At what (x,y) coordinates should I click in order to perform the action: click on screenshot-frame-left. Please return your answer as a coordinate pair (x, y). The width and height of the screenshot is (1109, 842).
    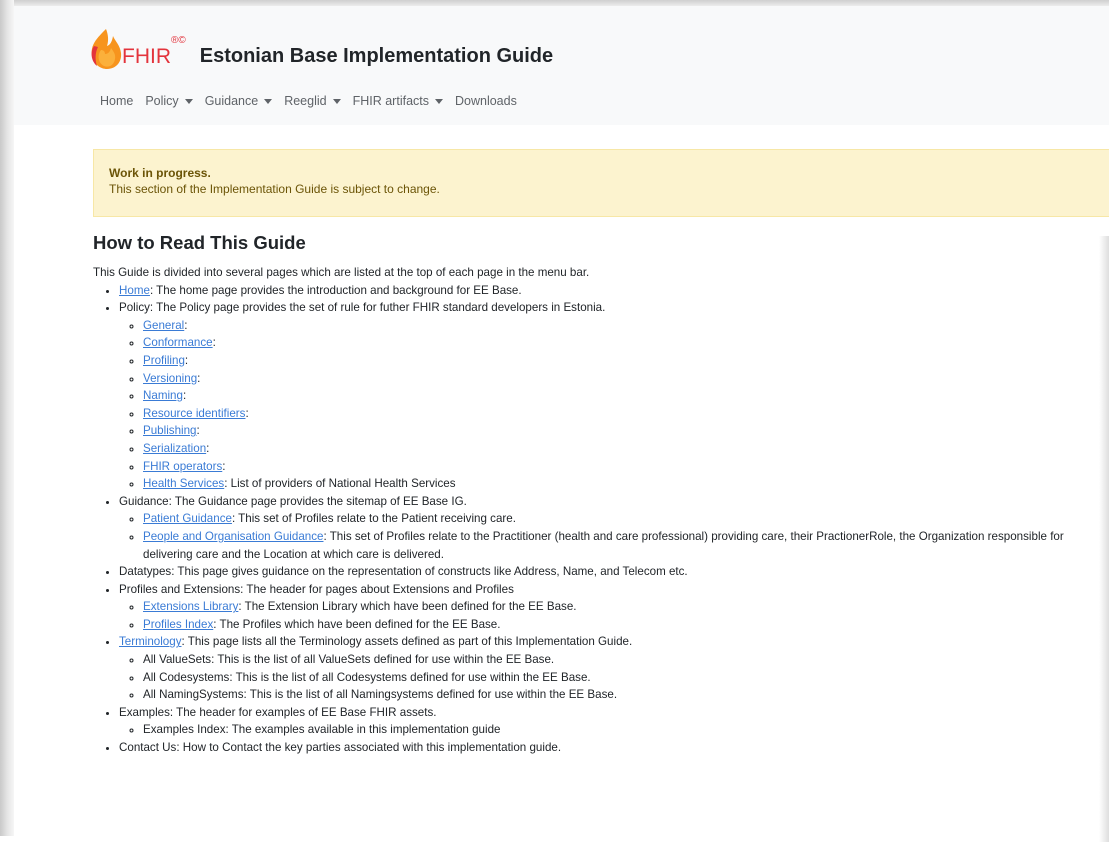
    Looking at the image, I should click on (7, 418).